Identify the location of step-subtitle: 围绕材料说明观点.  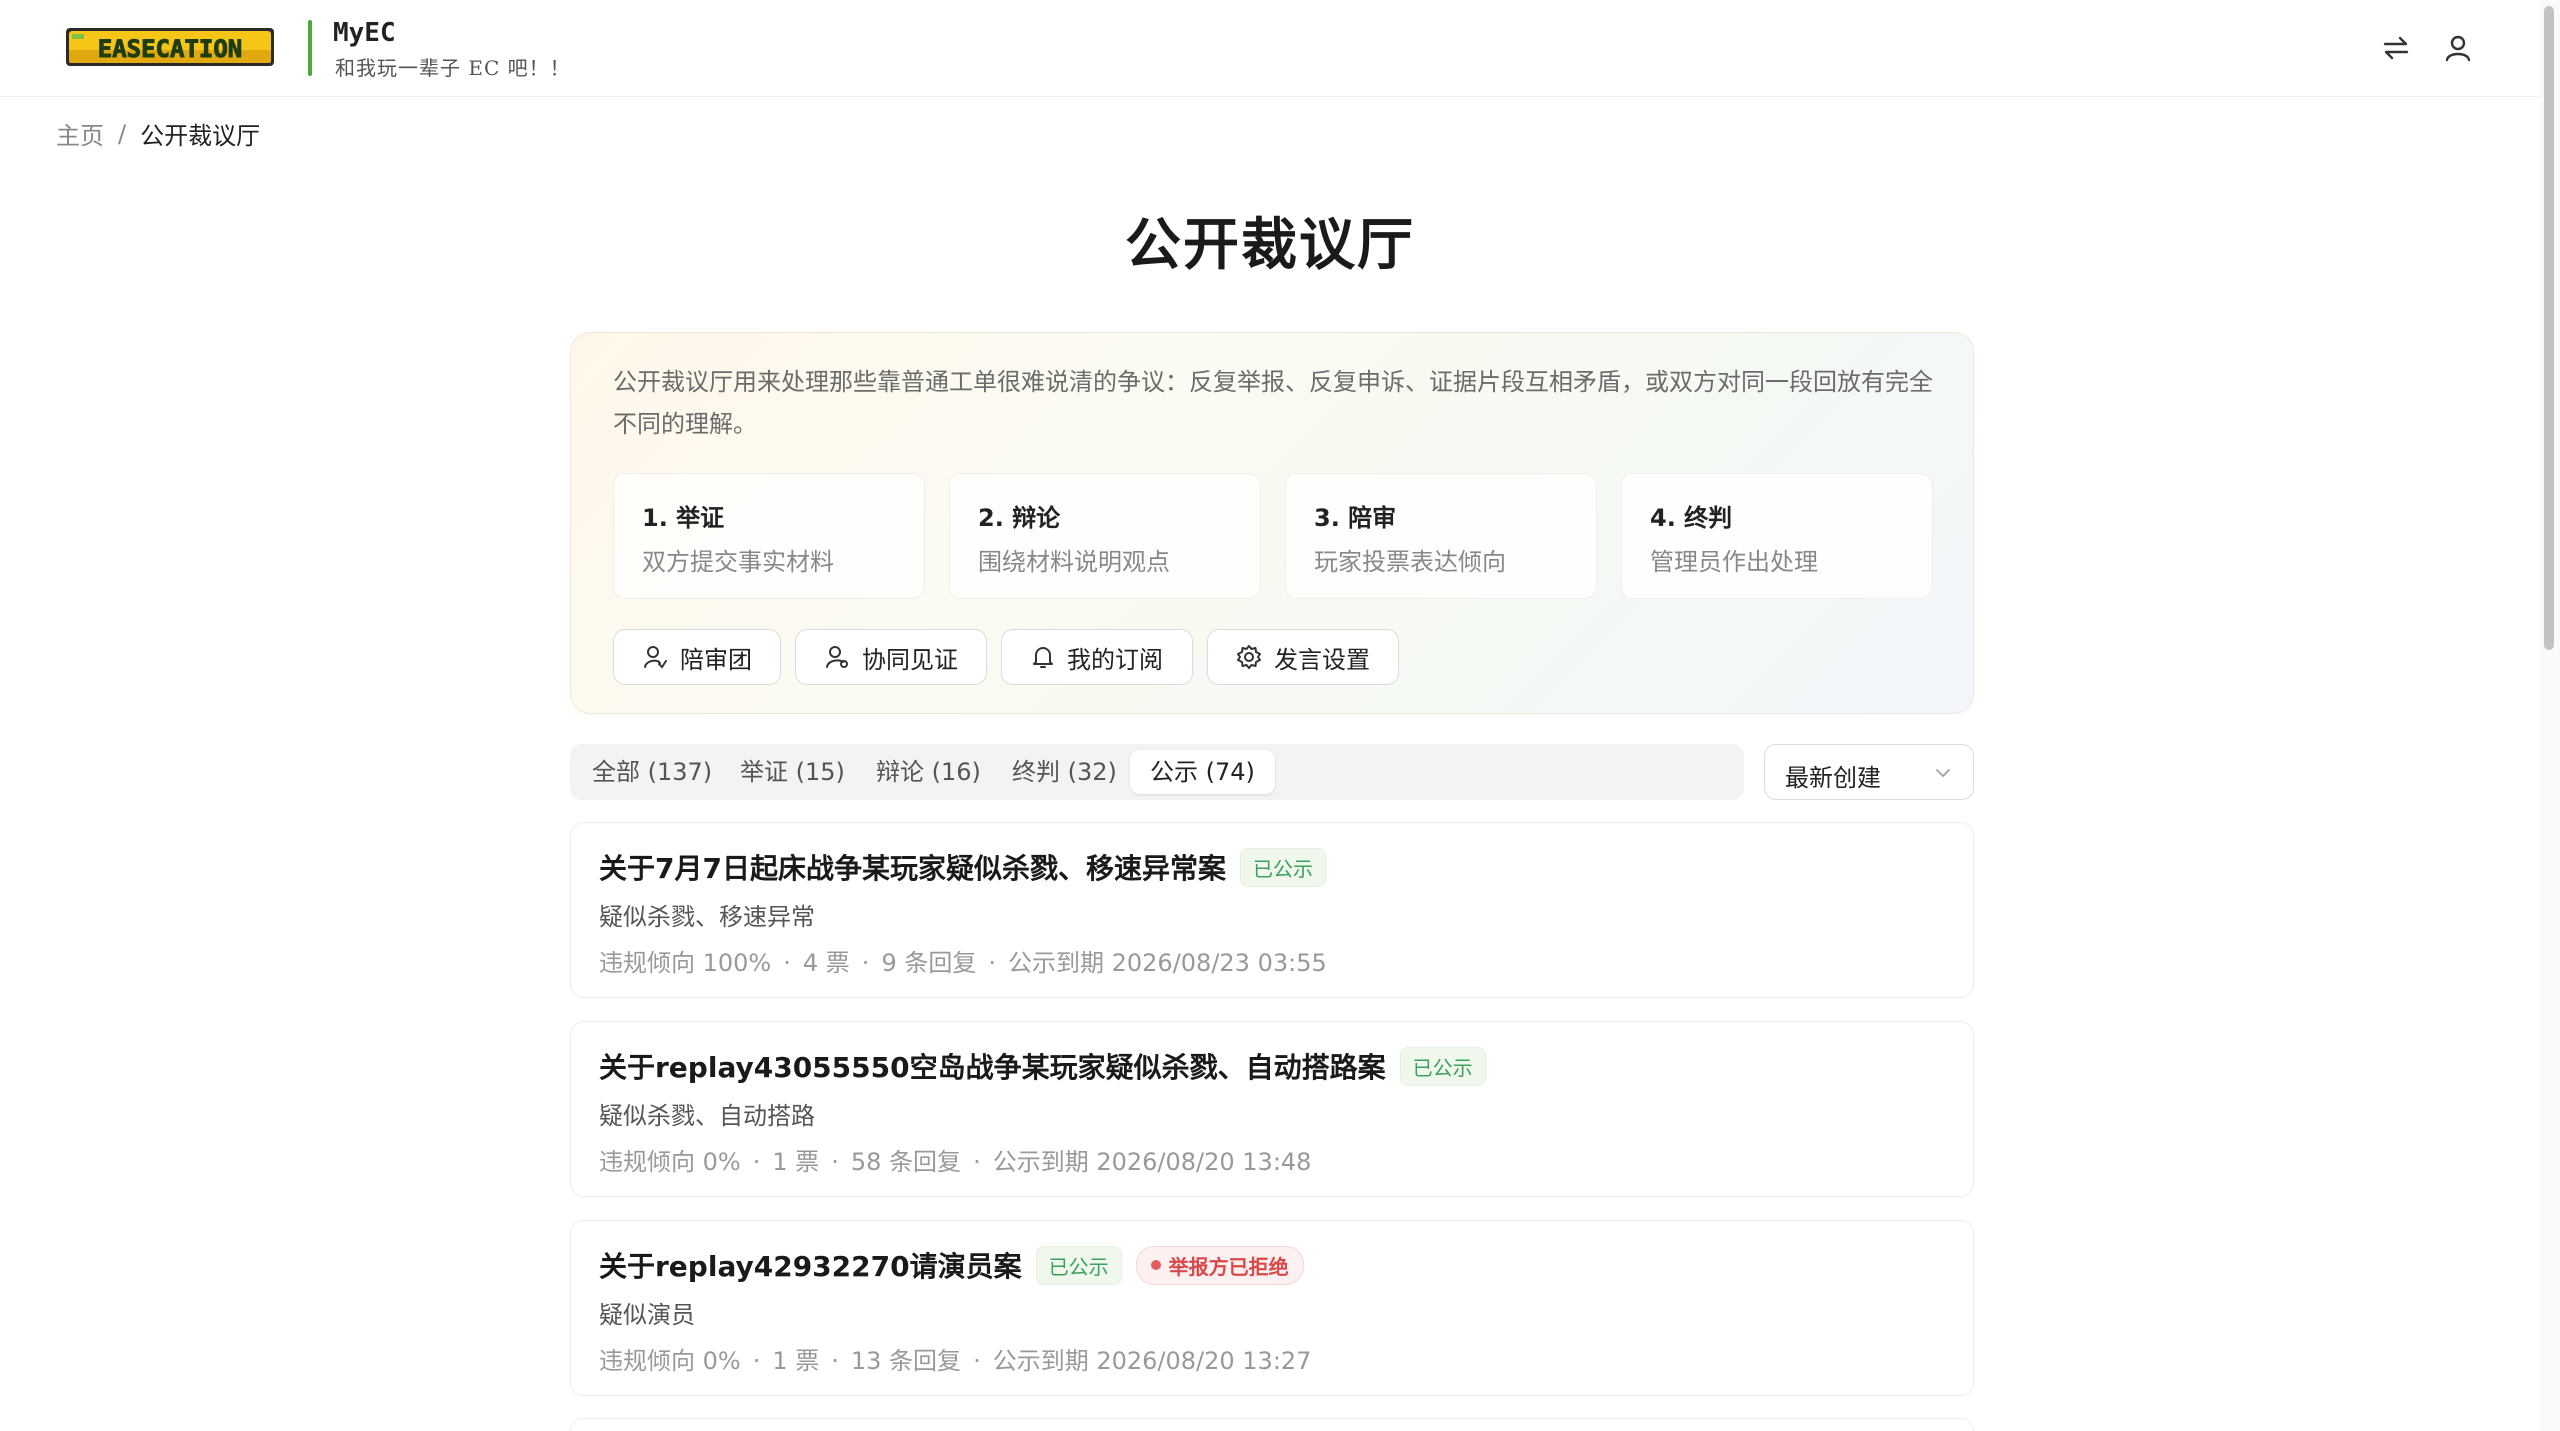
(1074, 562).